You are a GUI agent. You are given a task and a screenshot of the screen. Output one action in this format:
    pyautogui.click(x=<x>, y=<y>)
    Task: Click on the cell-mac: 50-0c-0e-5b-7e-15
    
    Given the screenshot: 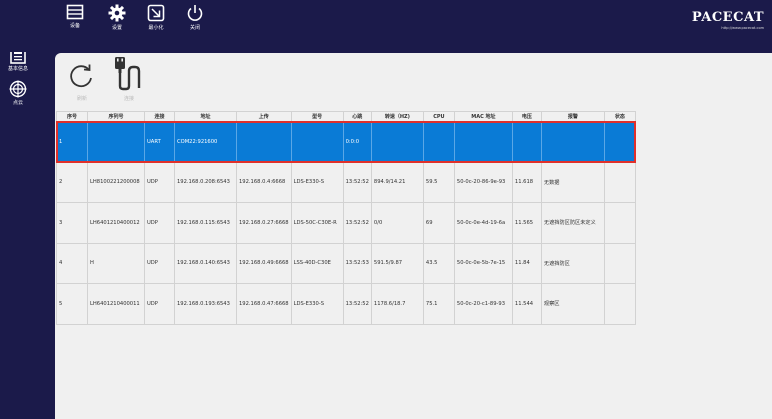 What is the action you would take?
    pyautogui.click(x=483, y=263)
    